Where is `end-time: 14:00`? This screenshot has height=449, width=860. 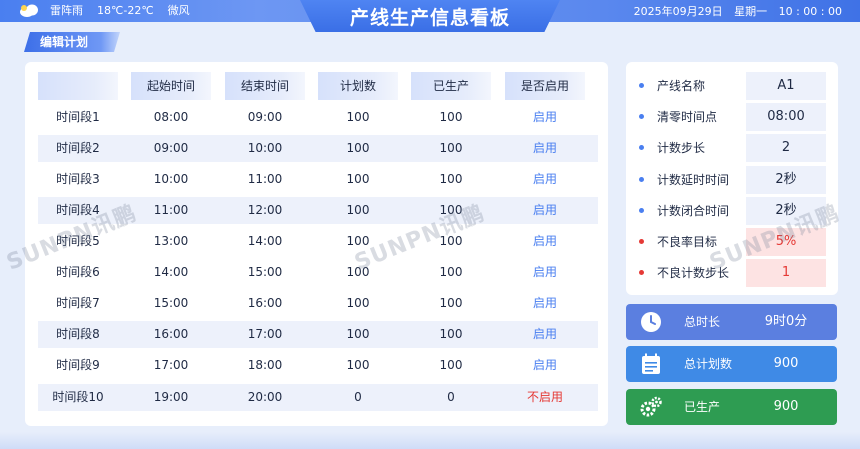
end-time: 14:00 is located at coordinates (265, 241).